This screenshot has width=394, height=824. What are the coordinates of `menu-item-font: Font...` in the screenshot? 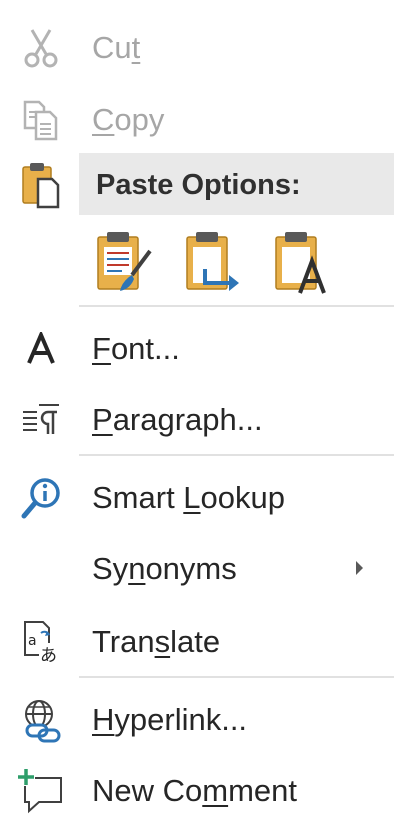 It's located at (197, 349).